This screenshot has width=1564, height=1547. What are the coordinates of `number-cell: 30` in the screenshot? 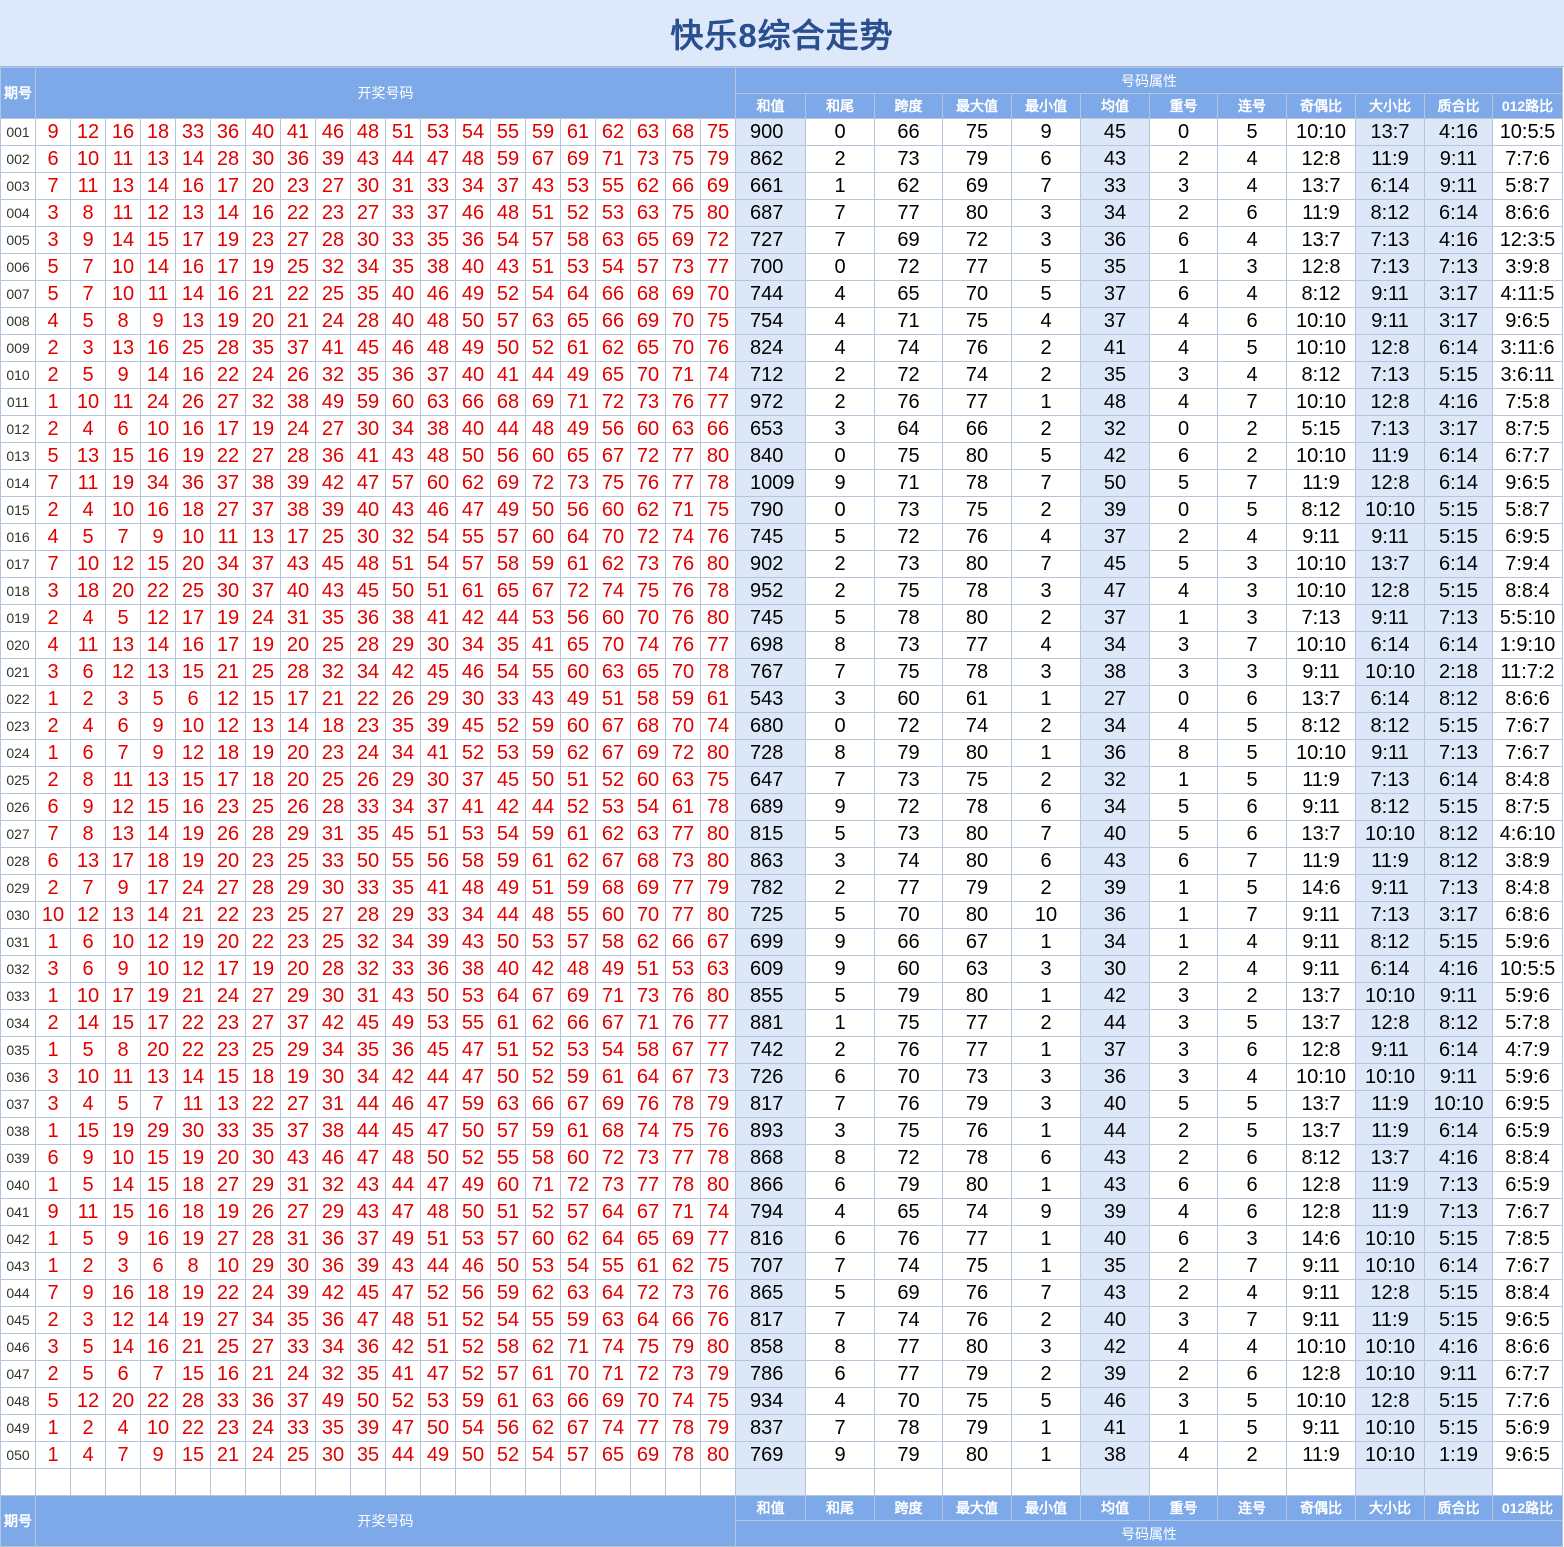 It's located at (368, 186).